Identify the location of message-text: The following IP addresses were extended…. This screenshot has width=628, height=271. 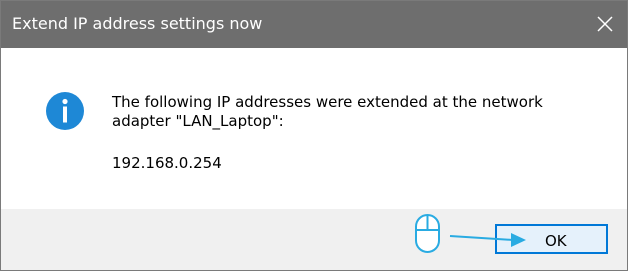
(327, 111).